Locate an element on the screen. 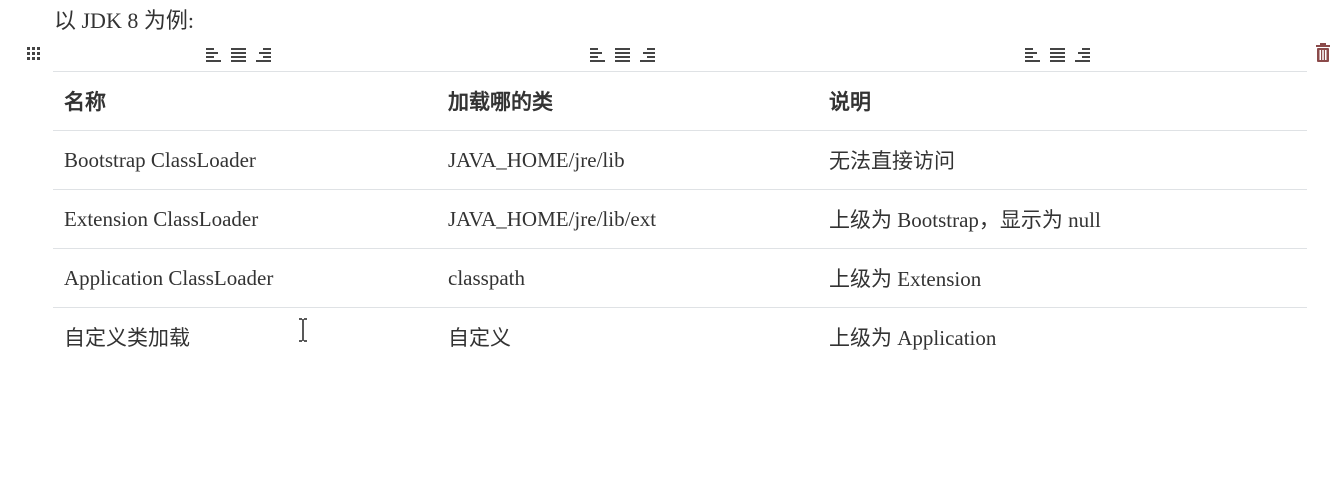  table-cell: JAVA_HOME/jre/lib/ext is located at coordinates (627, 219).